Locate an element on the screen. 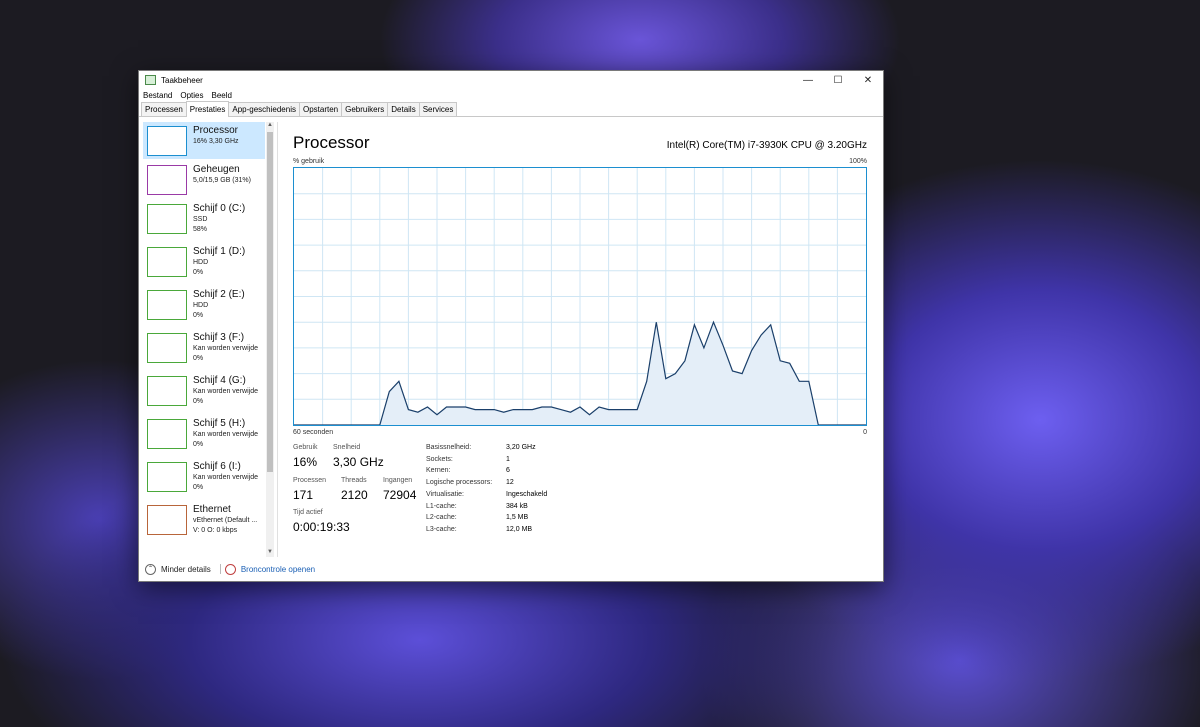 Image resolution: width=1200 pixels, height=727 pixels. speed-label: Snelheid is located at coordinates (347, 447).